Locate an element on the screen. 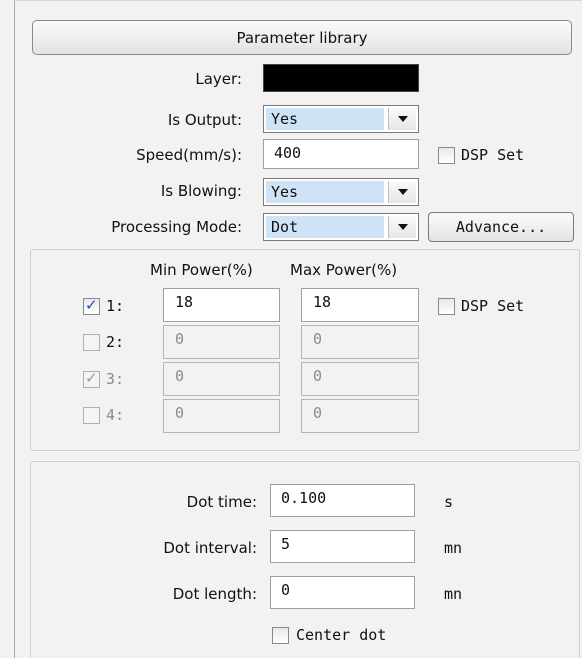 This screenshot has width=582, height=658. power-dsp-checkbox is located at coordinates (446, 306).